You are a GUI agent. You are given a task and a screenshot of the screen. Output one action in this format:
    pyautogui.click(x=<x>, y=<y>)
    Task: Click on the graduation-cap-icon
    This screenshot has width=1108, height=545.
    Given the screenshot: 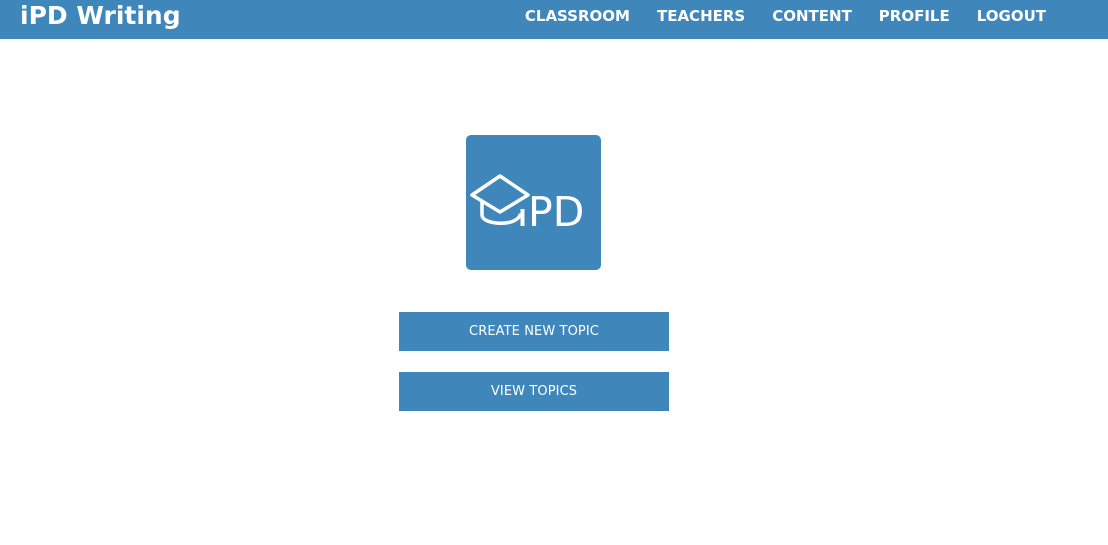 What is the action you would take?
    pyautogui.click(x=500, y=199)
    